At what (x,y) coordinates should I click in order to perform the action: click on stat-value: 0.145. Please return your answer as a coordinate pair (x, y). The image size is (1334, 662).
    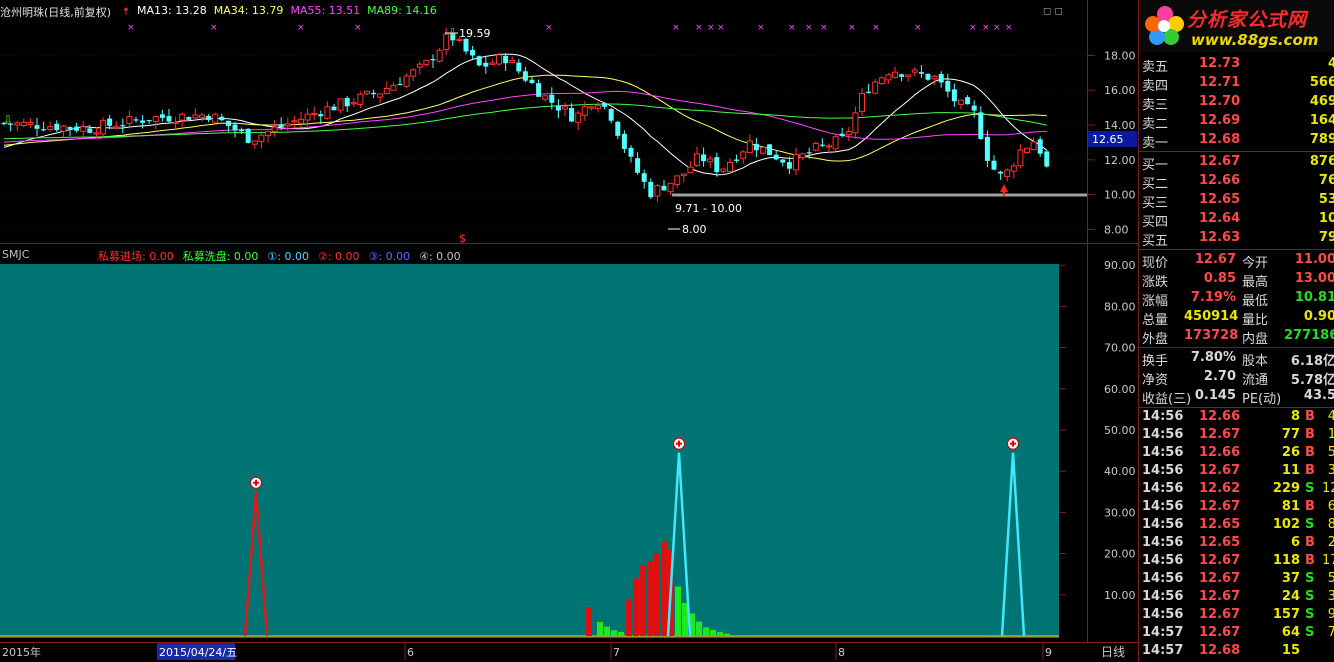
    Looking at the image, I should click on (1215, 395).